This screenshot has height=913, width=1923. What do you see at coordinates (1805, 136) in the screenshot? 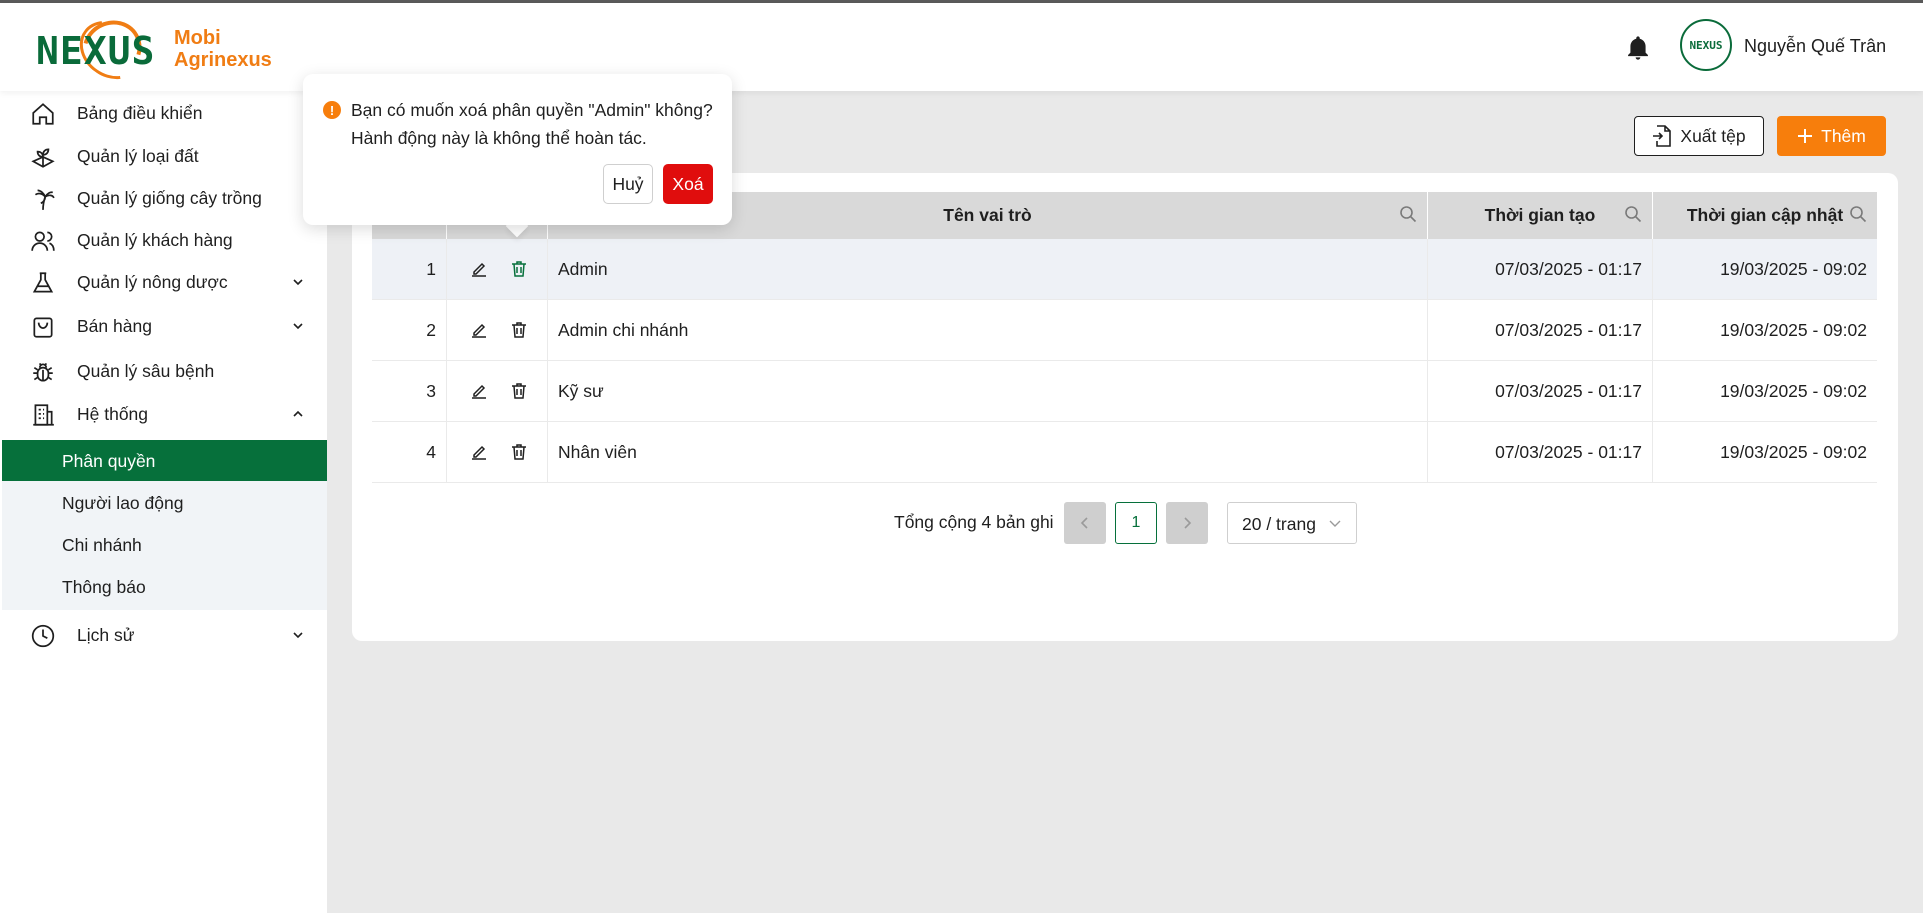
I see `plus-icon` at bounding box center [1805, 136].